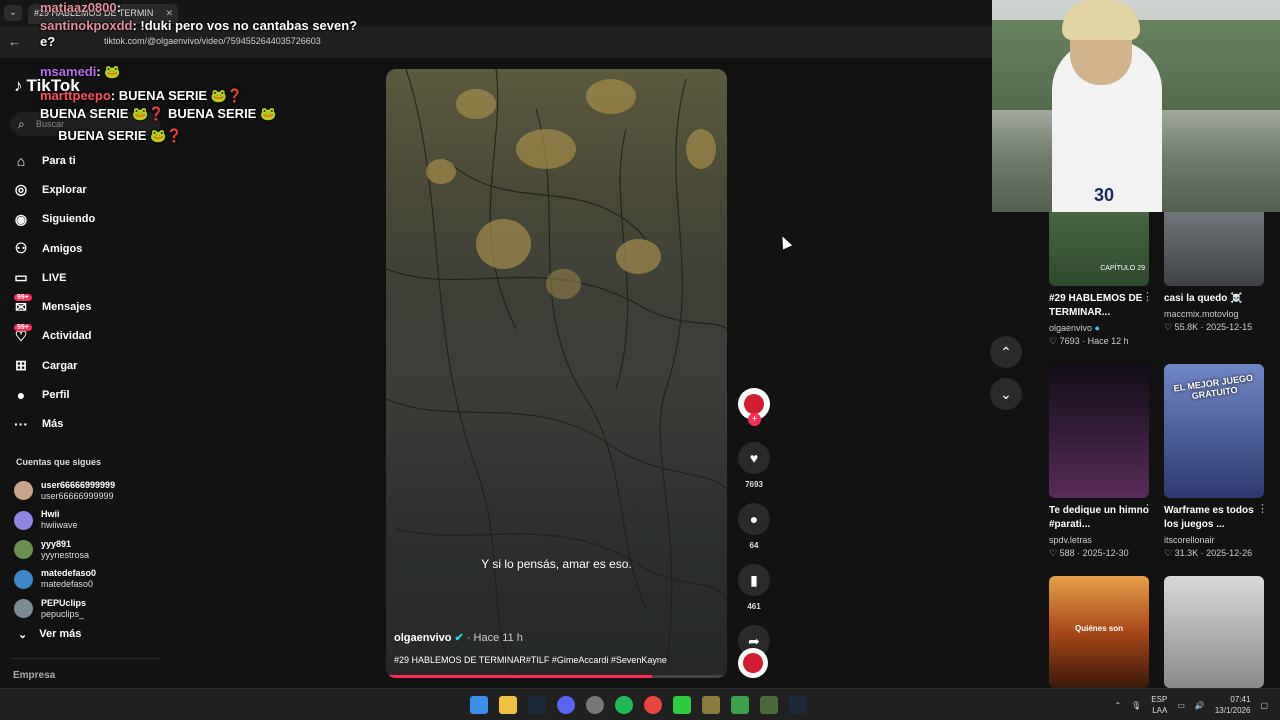  I want to click on comment-button: ● 64, so click(754, 526).